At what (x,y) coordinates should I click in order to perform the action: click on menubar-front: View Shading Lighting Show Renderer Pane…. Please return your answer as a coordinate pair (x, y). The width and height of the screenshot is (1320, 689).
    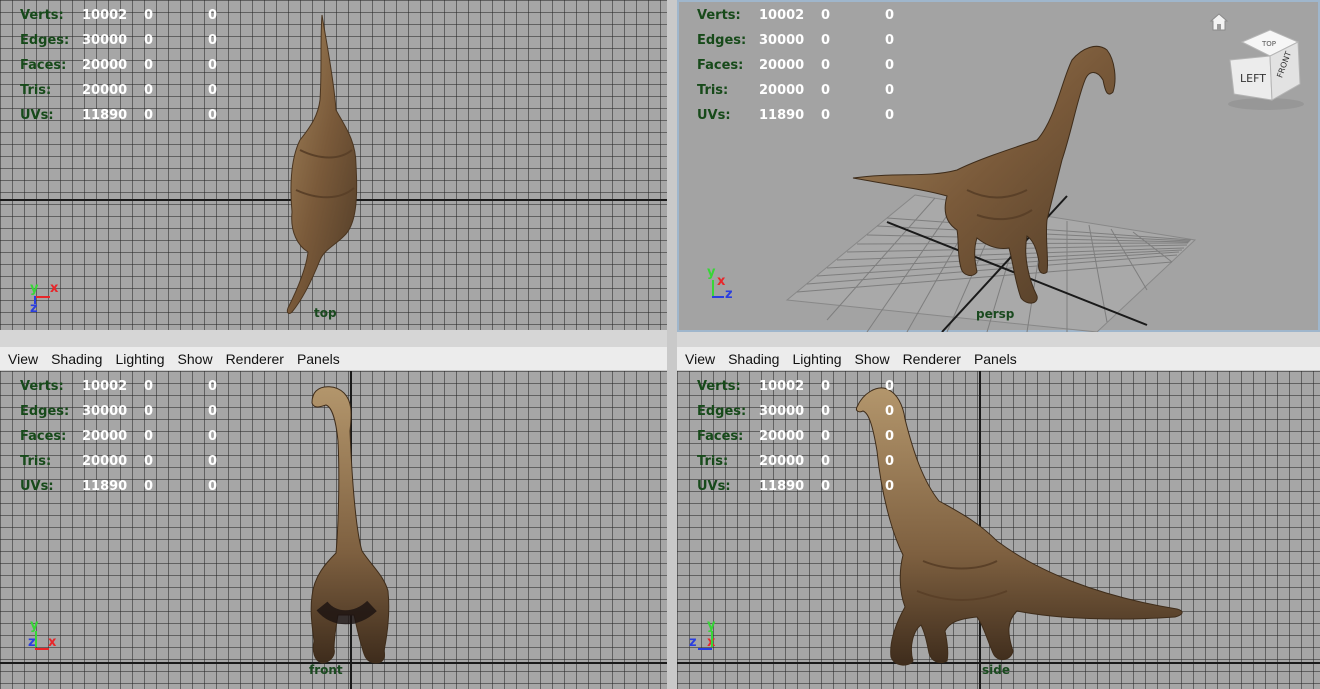
    Looking at the image, I should click on (333, 359).